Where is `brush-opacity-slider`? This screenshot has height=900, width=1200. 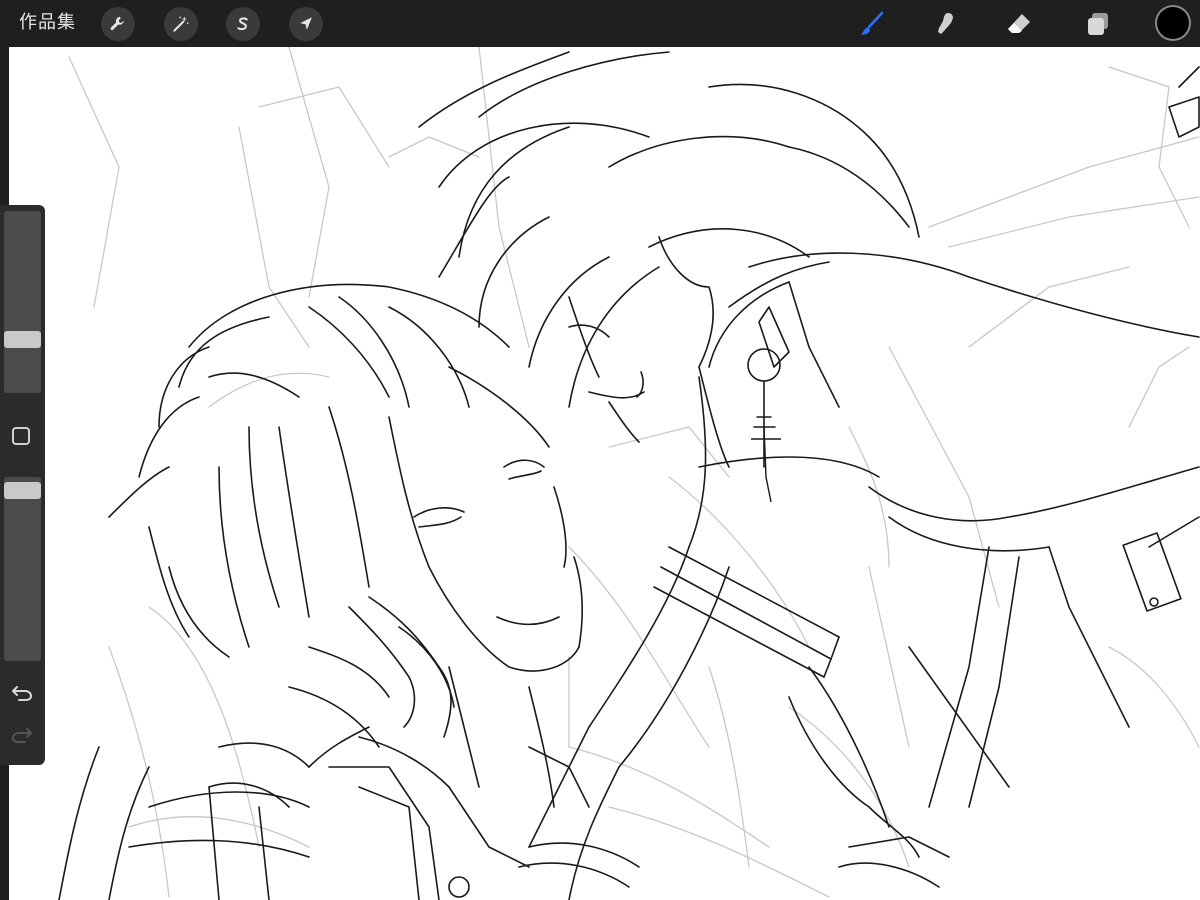 brush-opacity-slider is located at coordinates (22, 569).